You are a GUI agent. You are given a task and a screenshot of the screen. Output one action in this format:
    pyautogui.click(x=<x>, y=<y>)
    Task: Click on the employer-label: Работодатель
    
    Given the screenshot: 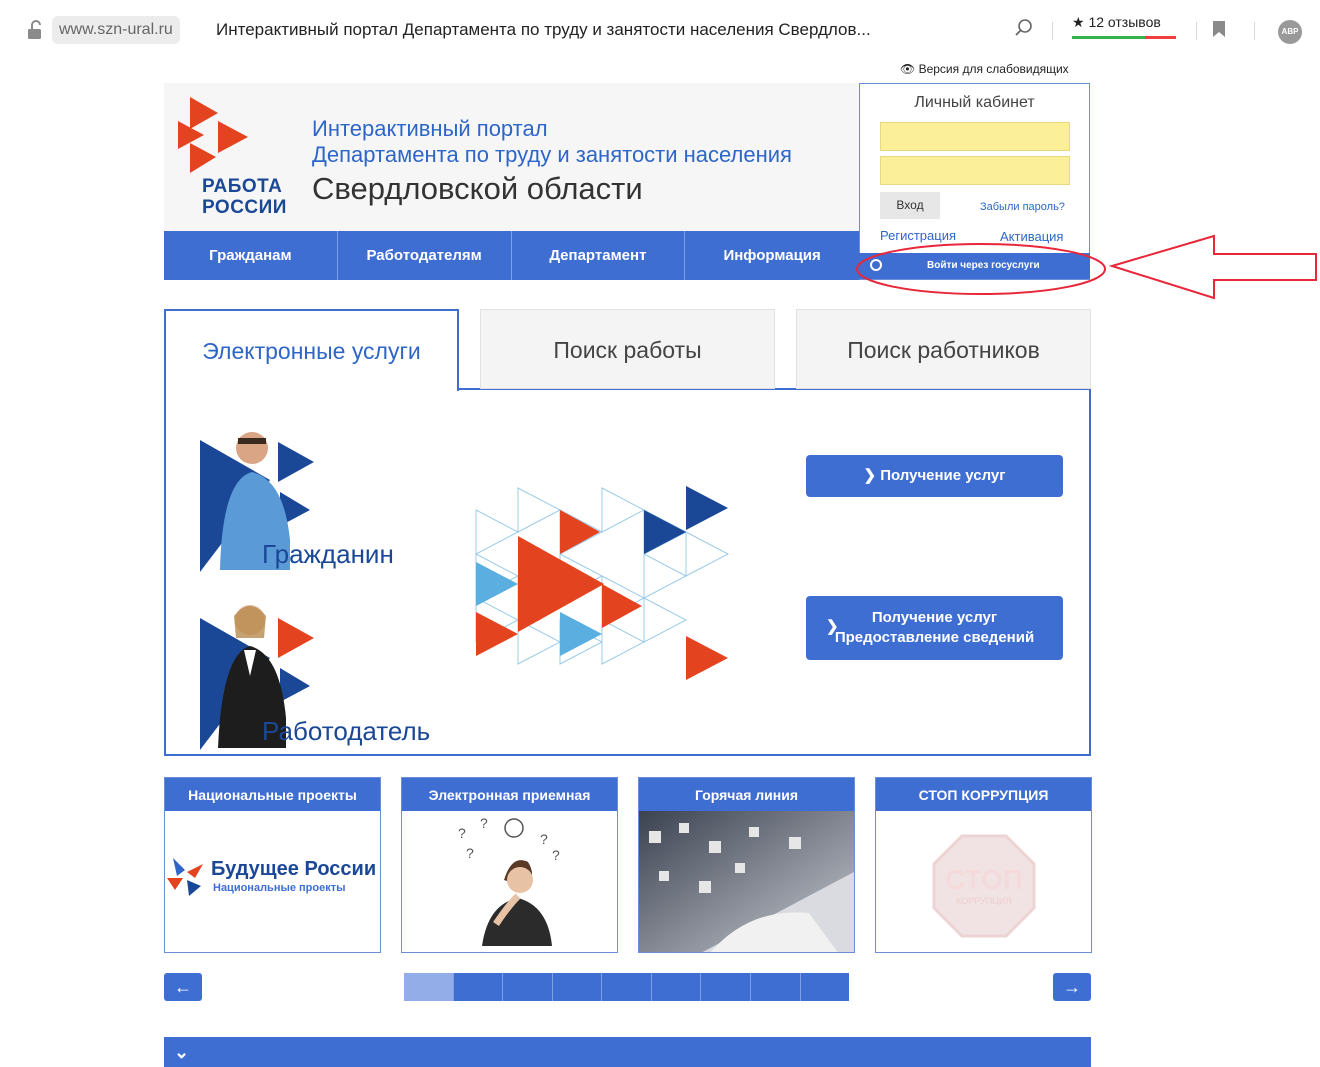 What is the action you would take?
    pyautogui.click(x=346, y=731)
    